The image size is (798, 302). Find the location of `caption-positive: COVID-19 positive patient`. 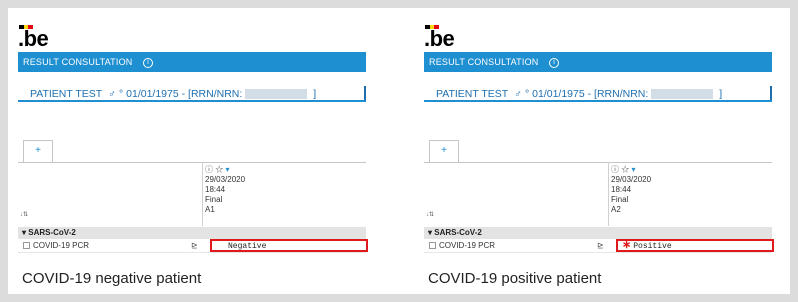

caption-positive: COVID-19 positive patient is located at coordinates (515, 278).